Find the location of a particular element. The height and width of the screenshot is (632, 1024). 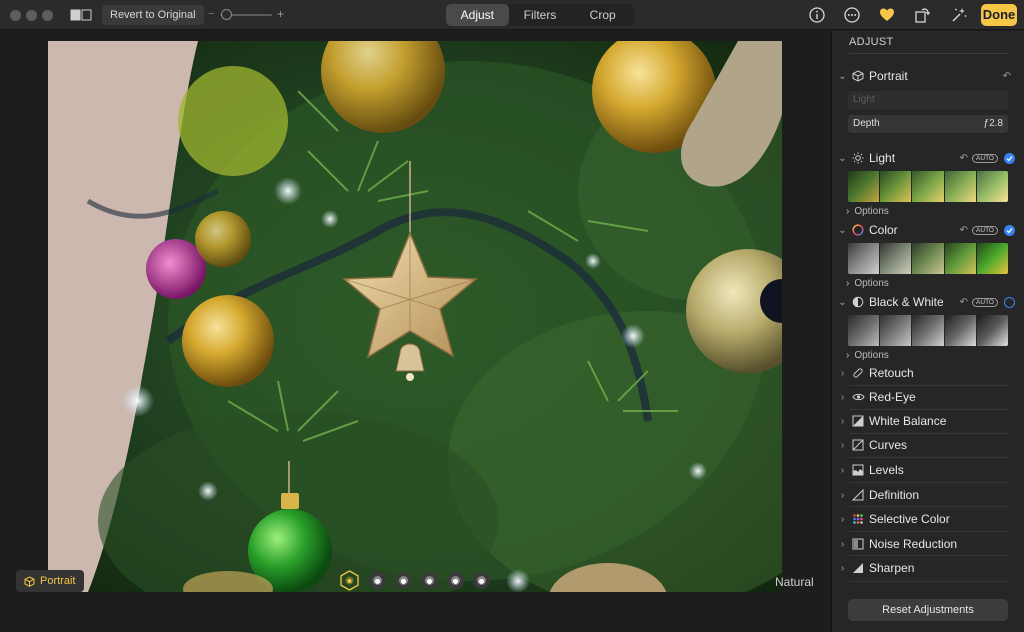

definition-icon is located at coordinates (858, 495).